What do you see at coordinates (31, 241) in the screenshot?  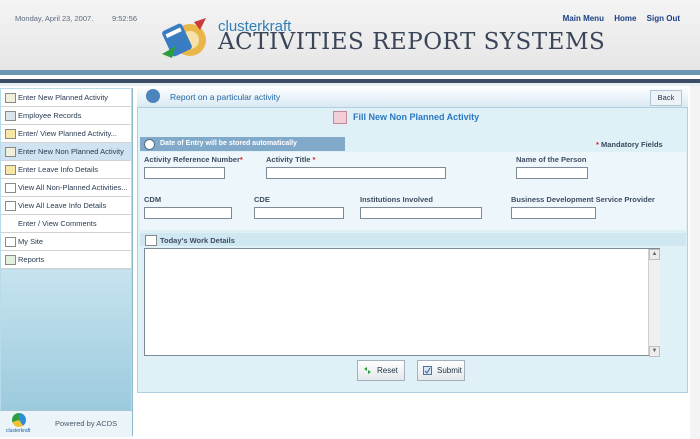 I see `sidebar-item-label: My Site` at bounding box center [31, 241].